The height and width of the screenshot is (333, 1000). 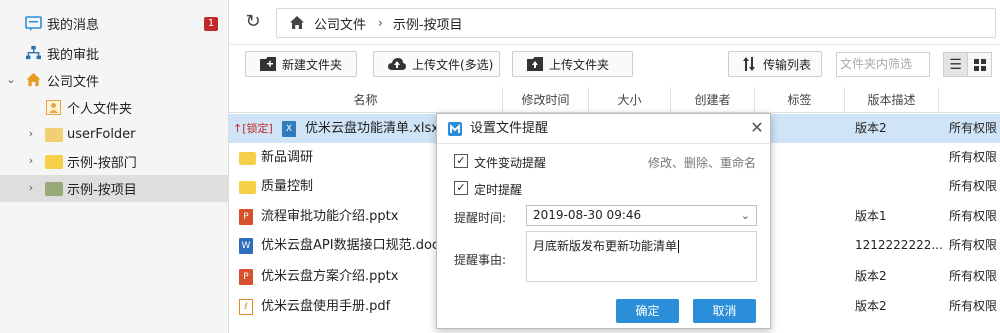 I want to click on sidebar-item-label: 示例-按项目, so click(x=102, y=190).